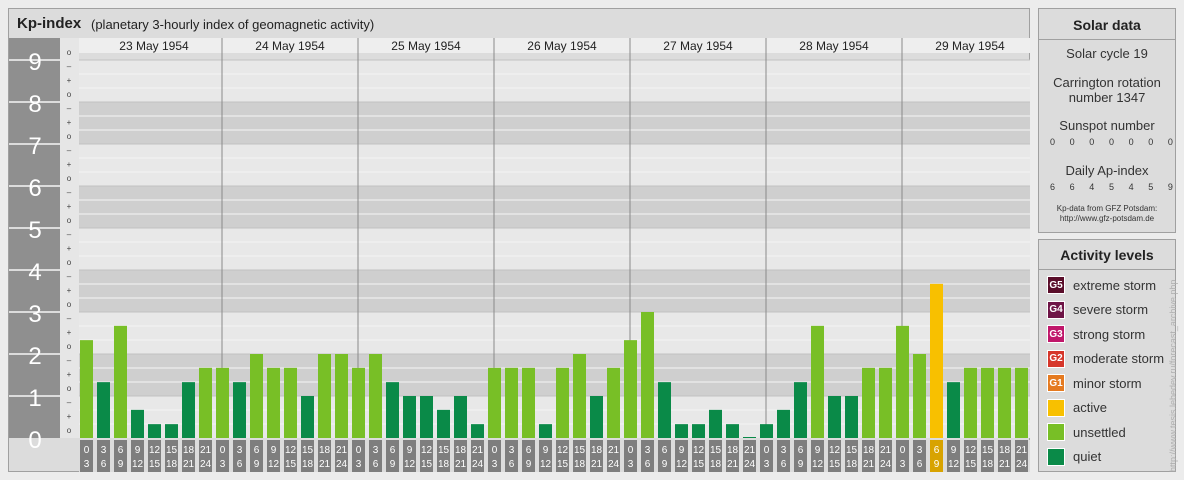 The width and height of the screenshot is (1184, 480). What do you see at coordinates (444, 464) in the screenshot?
I see `interval-end-label: 18` at bounding box center [444, 464].